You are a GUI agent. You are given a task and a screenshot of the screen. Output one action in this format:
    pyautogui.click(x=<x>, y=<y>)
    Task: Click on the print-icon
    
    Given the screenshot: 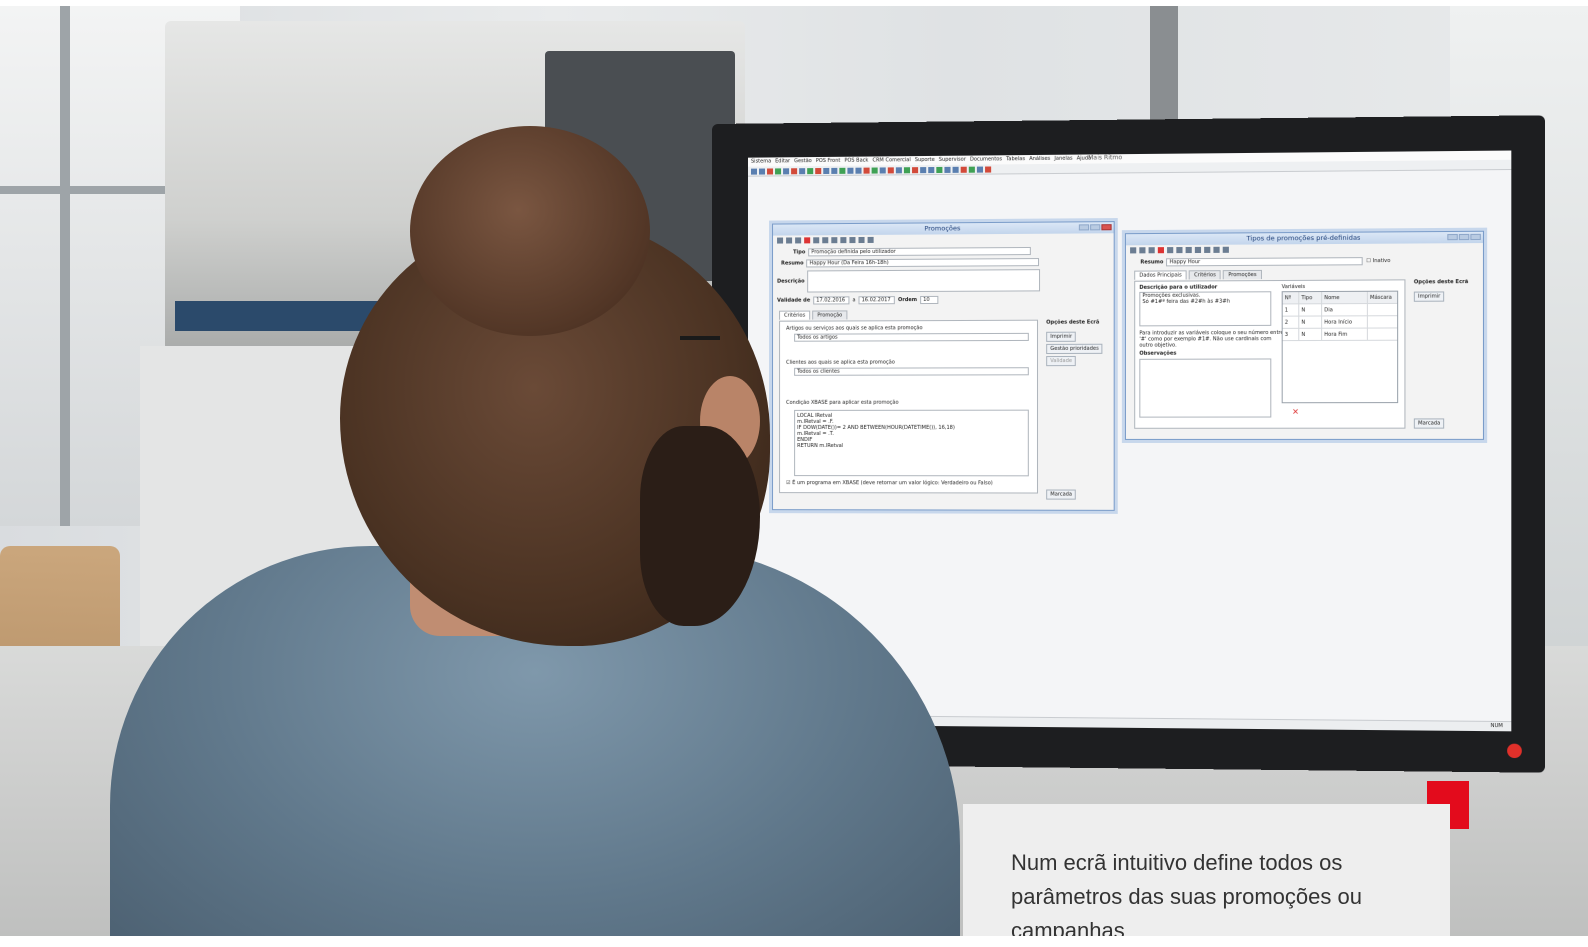 What is the action you would take?
    pyautogui.click(x=1179, y=250)
    